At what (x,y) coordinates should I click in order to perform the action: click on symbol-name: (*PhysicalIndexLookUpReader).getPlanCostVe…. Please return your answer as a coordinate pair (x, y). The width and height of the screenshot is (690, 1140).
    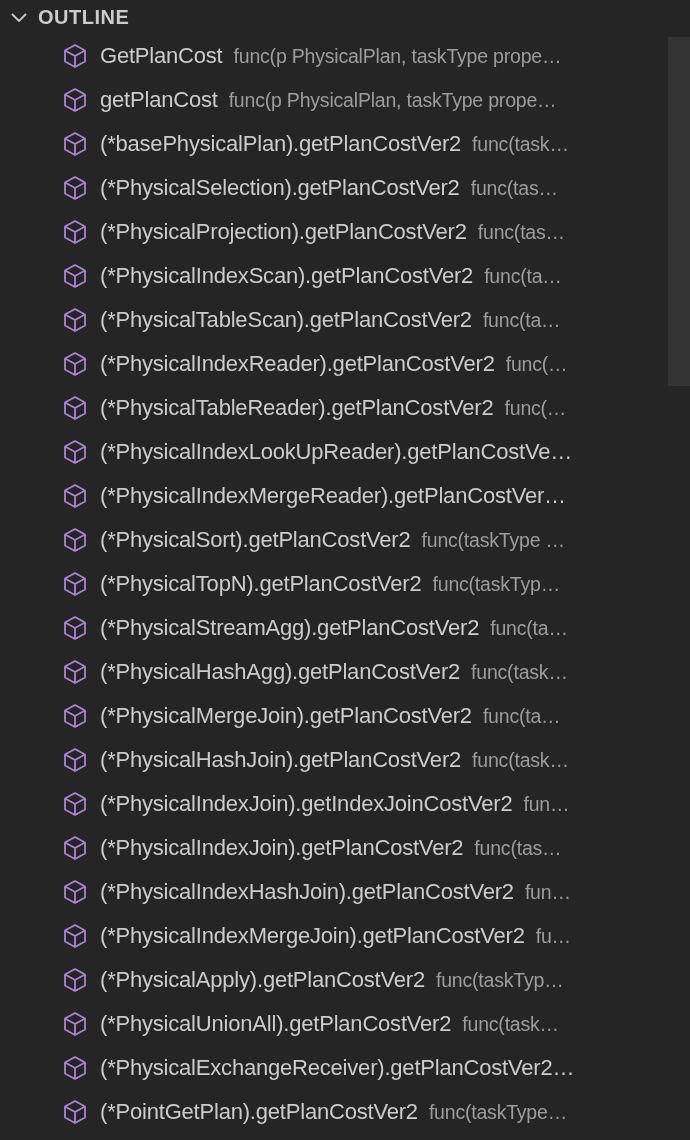
    Looking at the image, I should click on (336, 452).